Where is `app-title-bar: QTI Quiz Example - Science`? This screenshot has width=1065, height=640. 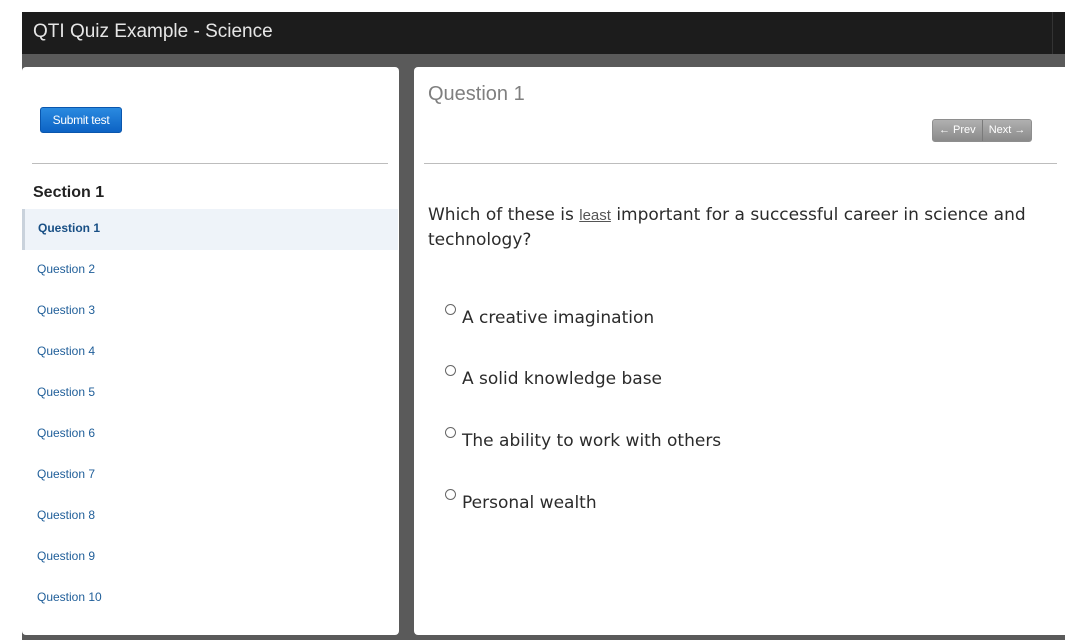 app-title-bar: QTI Quiz Example - Science is located at coordinates (543, 33).